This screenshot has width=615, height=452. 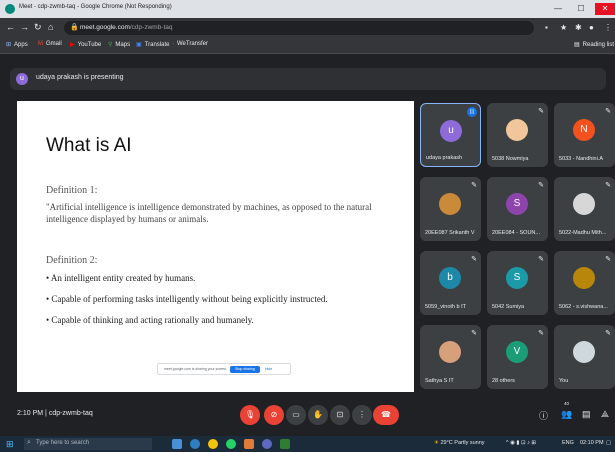 What do you see at coordinates (450, 278) in the screenshot?
I see `participant-avatar: b` at bounding box center [450, 278].